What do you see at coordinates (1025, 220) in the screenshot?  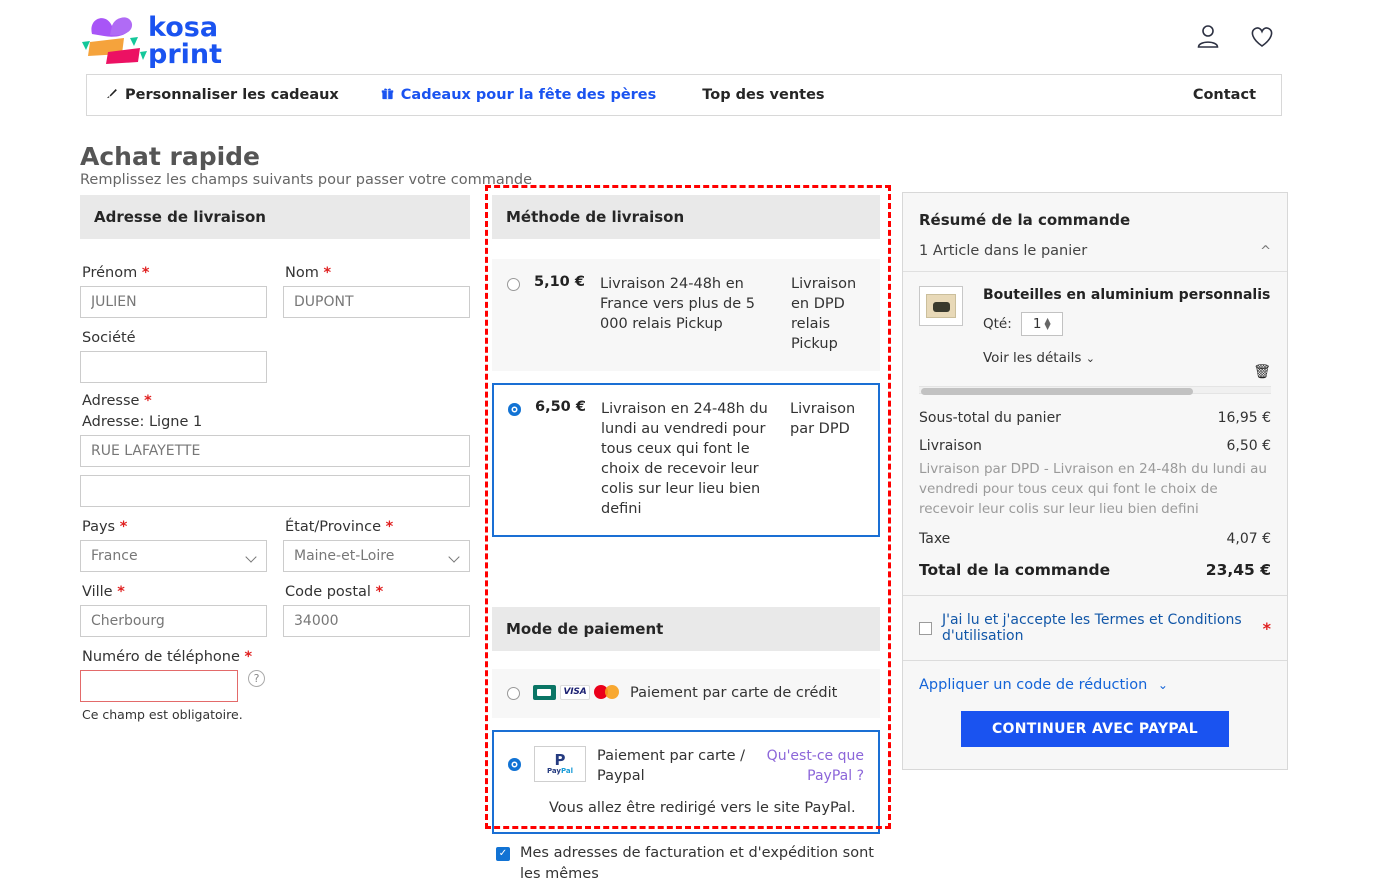 I see `order-summary-title: Résumé de la commande` at bounding box center [1025, 220].